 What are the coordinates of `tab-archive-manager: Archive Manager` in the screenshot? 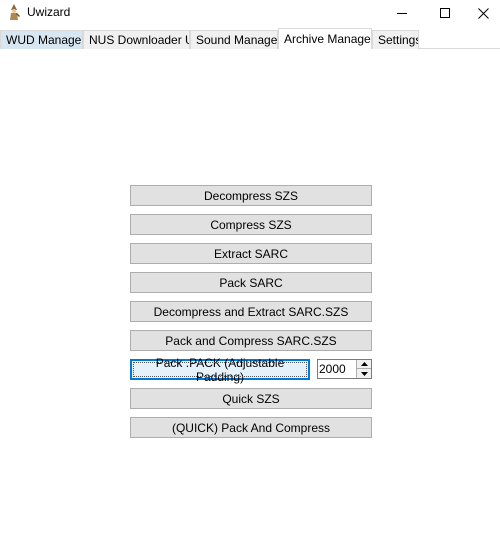 It's located at (325, 38).